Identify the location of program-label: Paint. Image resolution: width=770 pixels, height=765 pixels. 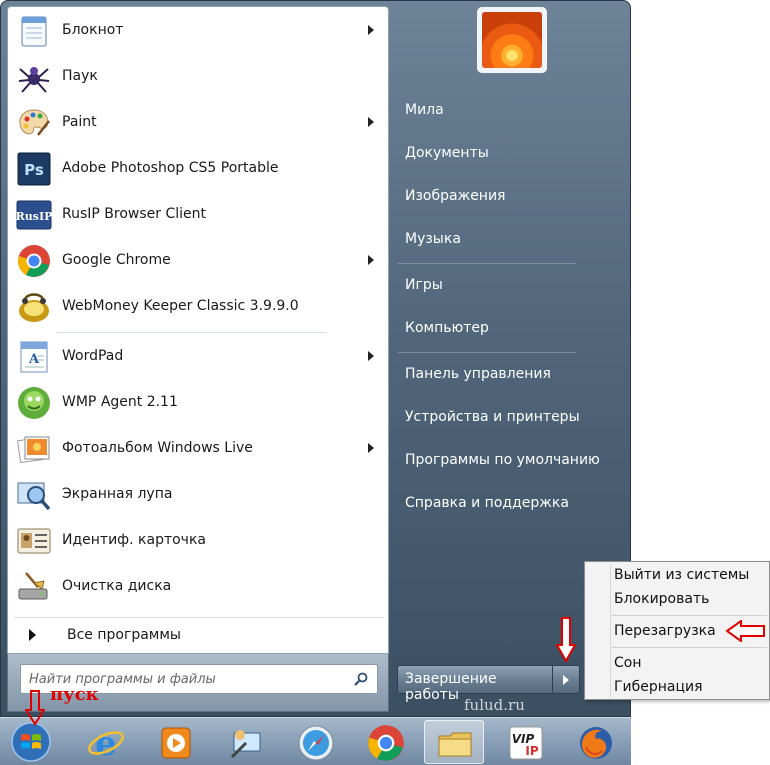
(79, 122).